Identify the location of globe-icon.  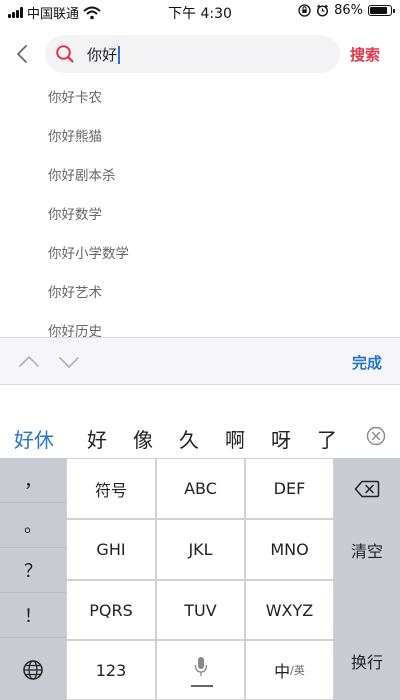
(33, 670).